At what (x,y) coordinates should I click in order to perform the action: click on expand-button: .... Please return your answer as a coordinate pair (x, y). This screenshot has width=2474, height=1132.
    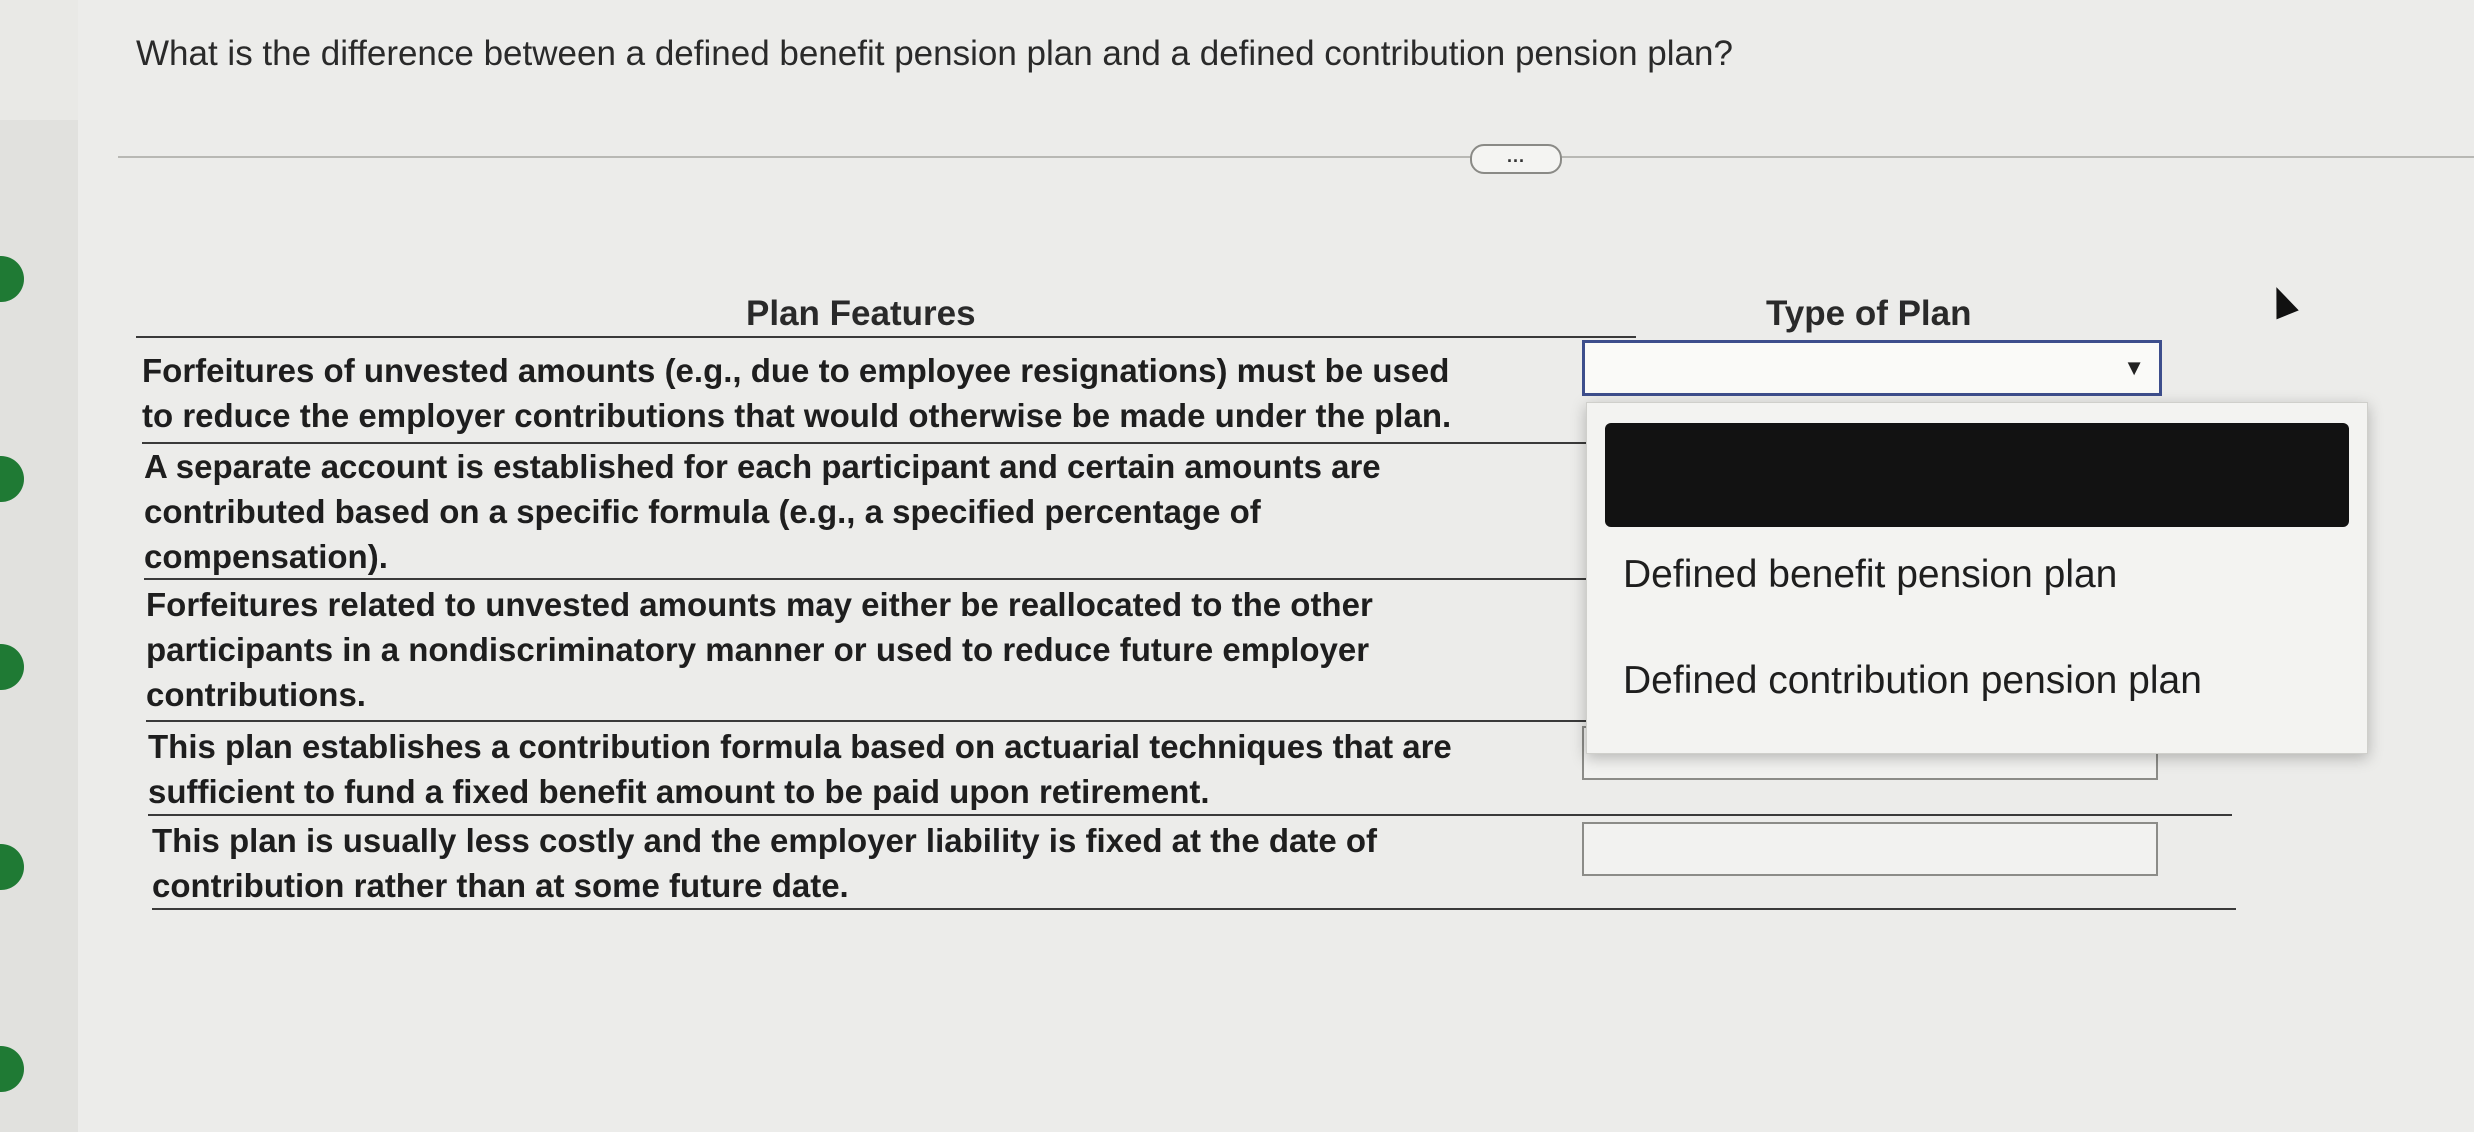
    Looking at the image, I should click on (1516, 159).